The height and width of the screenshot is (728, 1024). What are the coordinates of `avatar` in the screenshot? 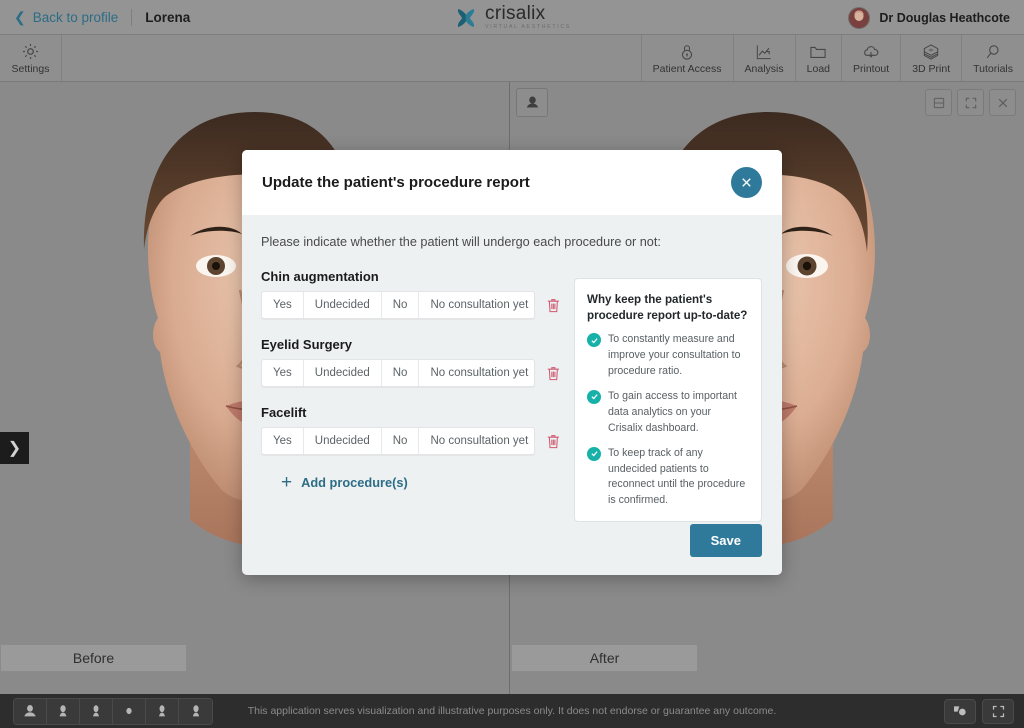 It's located at (859, 17).